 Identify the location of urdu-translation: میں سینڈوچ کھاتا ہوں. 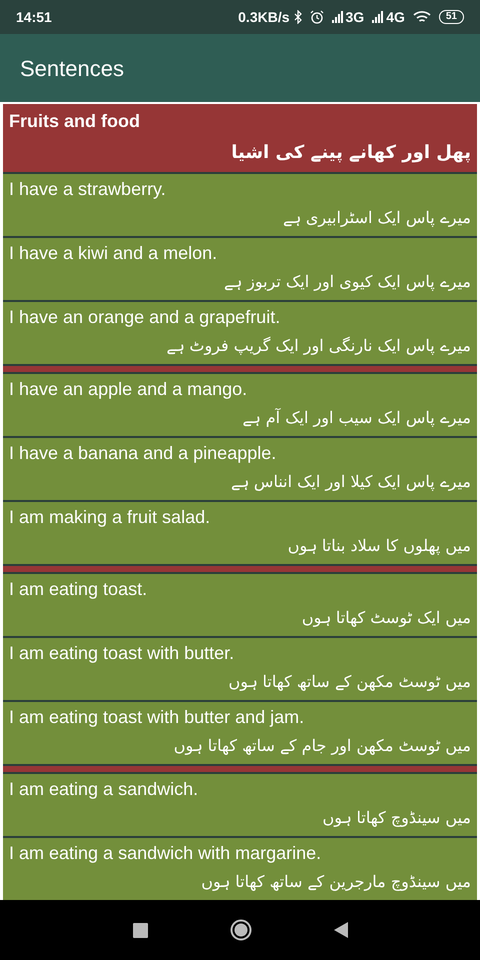
(396, 818).